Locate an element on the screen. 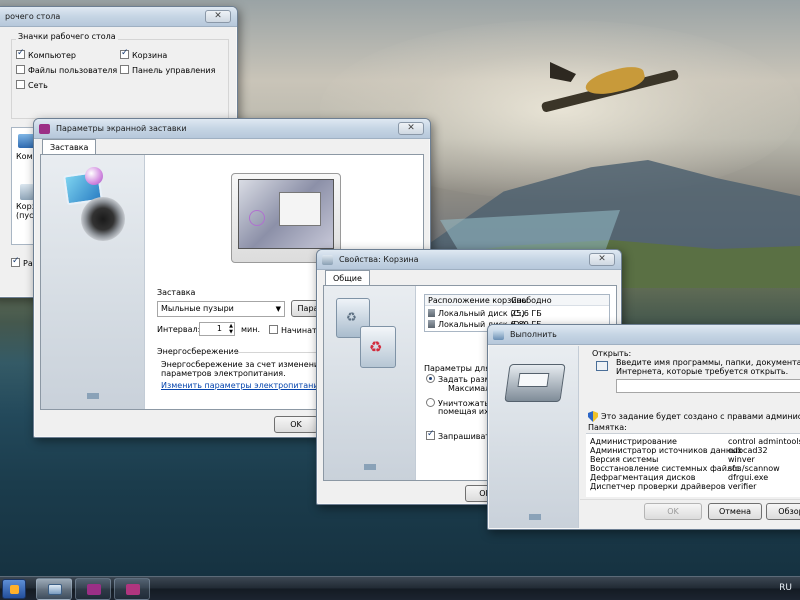 The width and height of the screenshot is (800, 600). tab-general: Общие is located at coordinates (347, 278).